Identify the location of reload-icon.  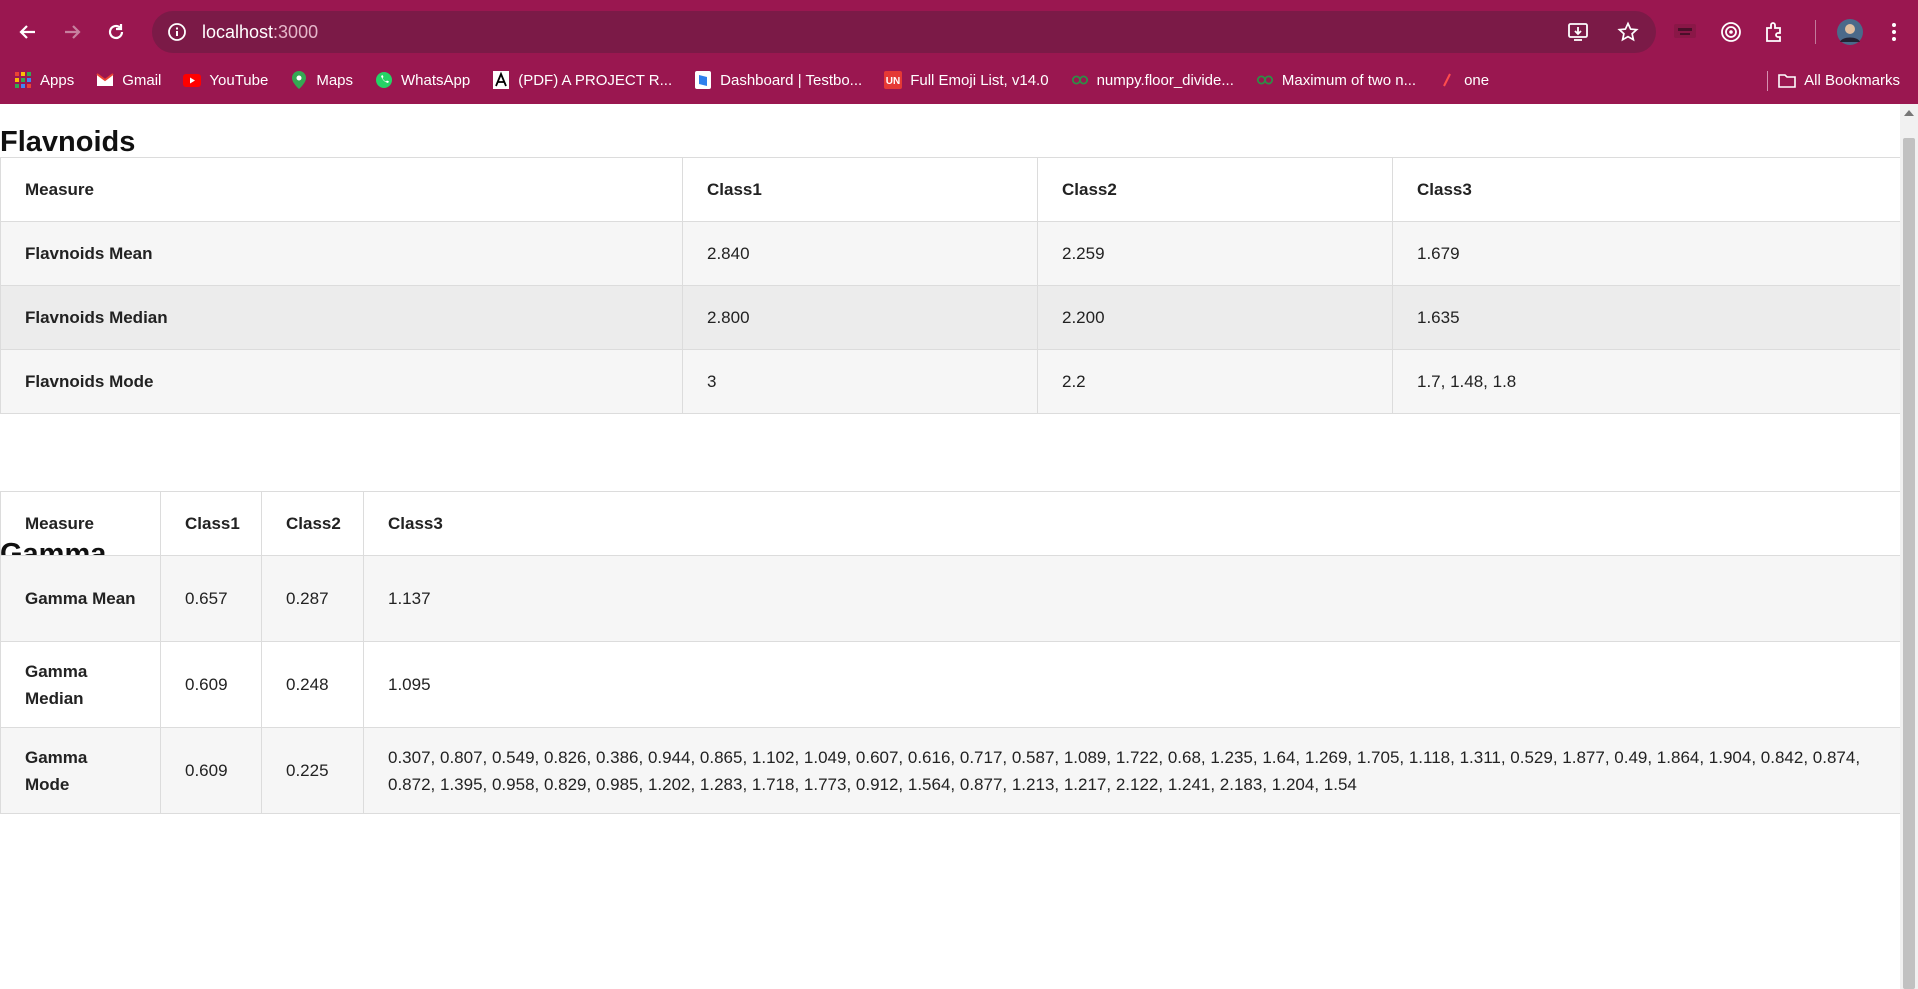
(116, 32).